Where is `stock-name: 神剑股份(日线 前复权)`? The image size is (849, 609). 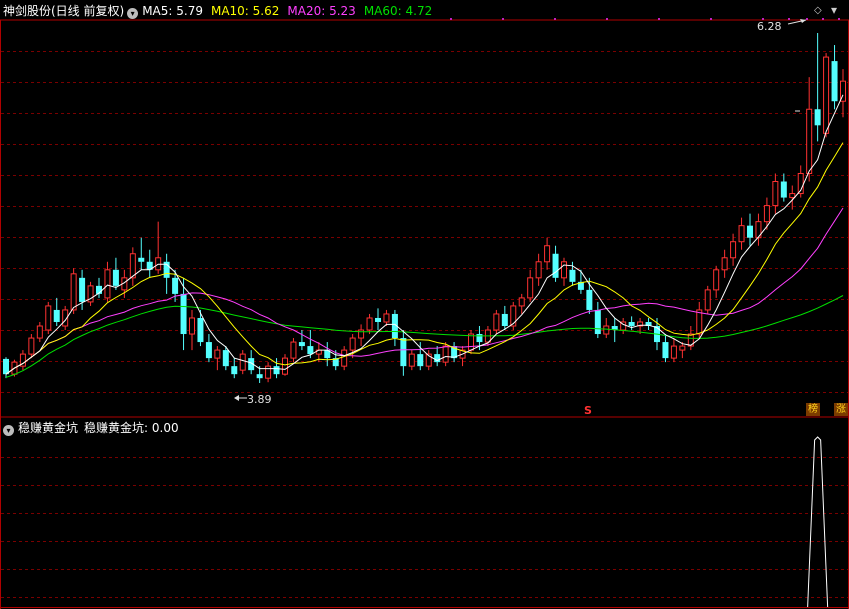
stock-name: 神剑股份(日线 前复权) is located at coordinates (63, 11).